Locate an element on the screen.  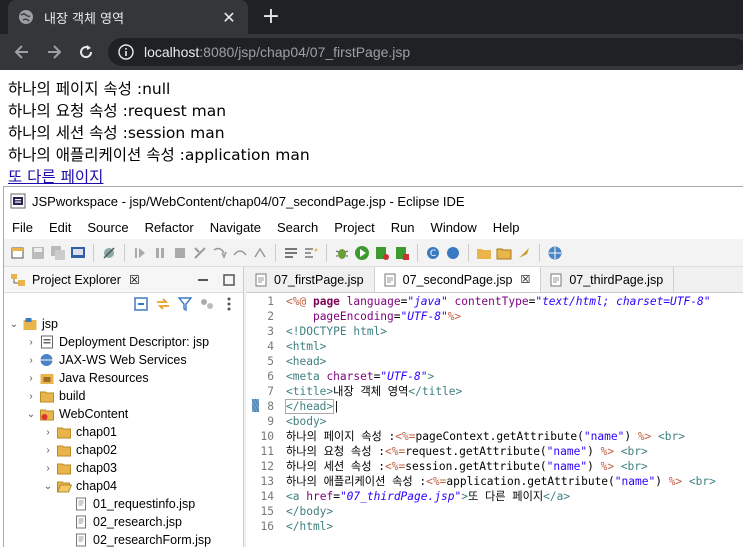
tree-item: ⌄ jsp is located at coordinates (123, 324).